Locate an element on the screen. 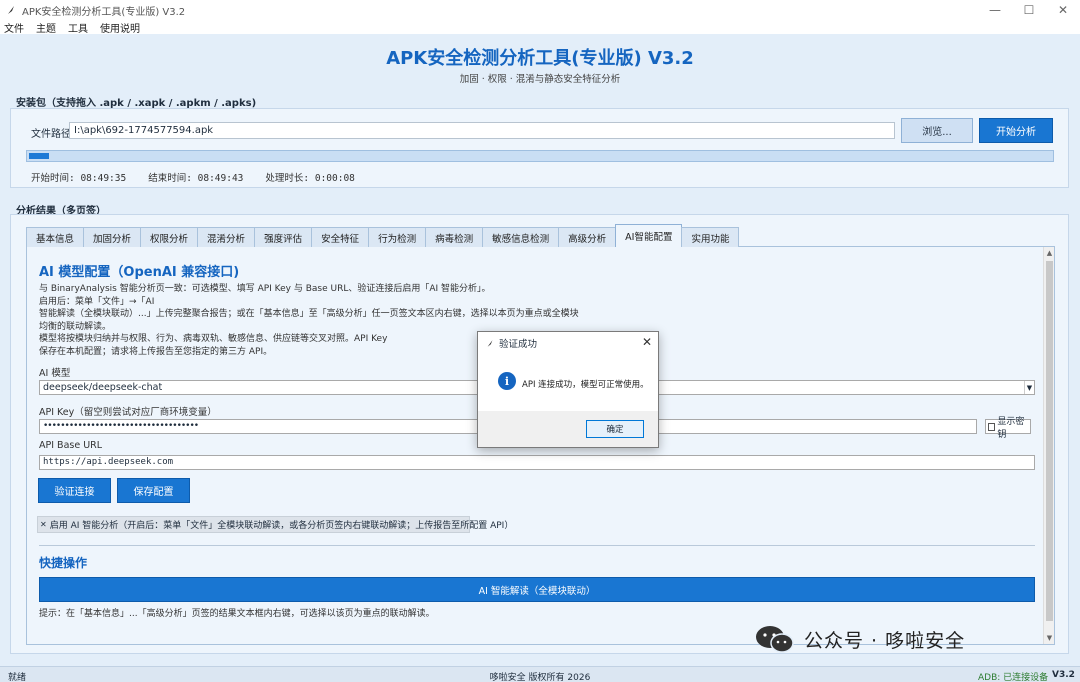 The image size is (1080, 682). tab-virus-detection: 病毒检测 is located at coordinates (454, 237).